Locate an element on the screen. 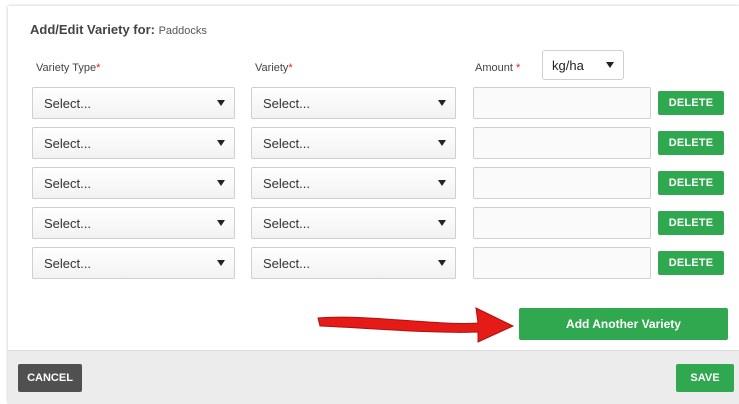 This screenshot has width=739, height=404. variety-column-label: Variety* is located at coordinates (274, 68).